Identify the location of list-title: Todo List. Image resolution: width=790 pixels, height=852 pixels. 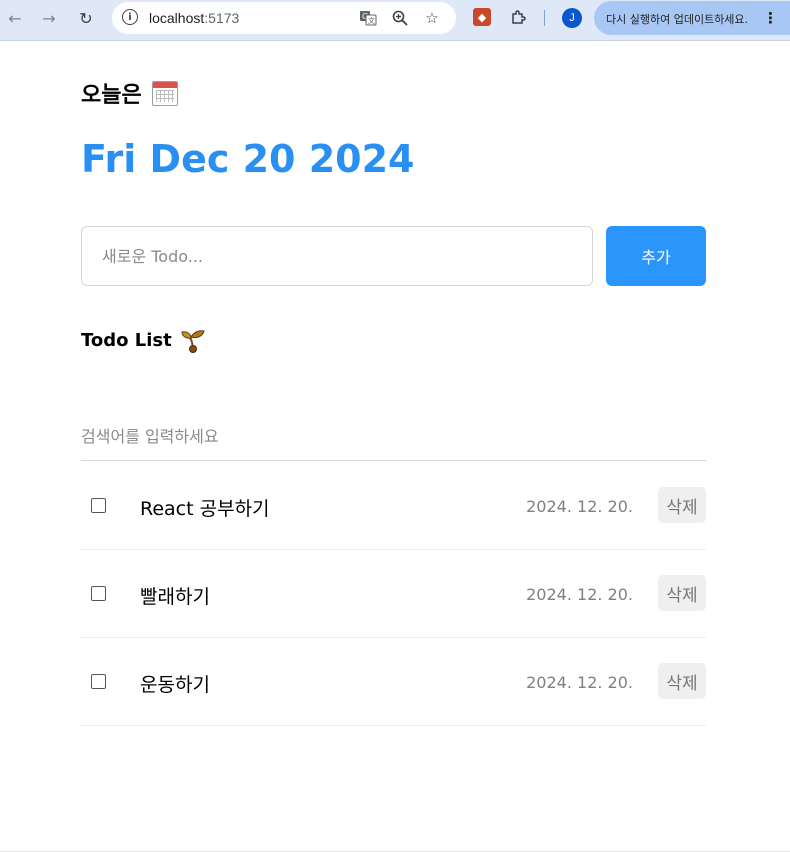
(126, 340).